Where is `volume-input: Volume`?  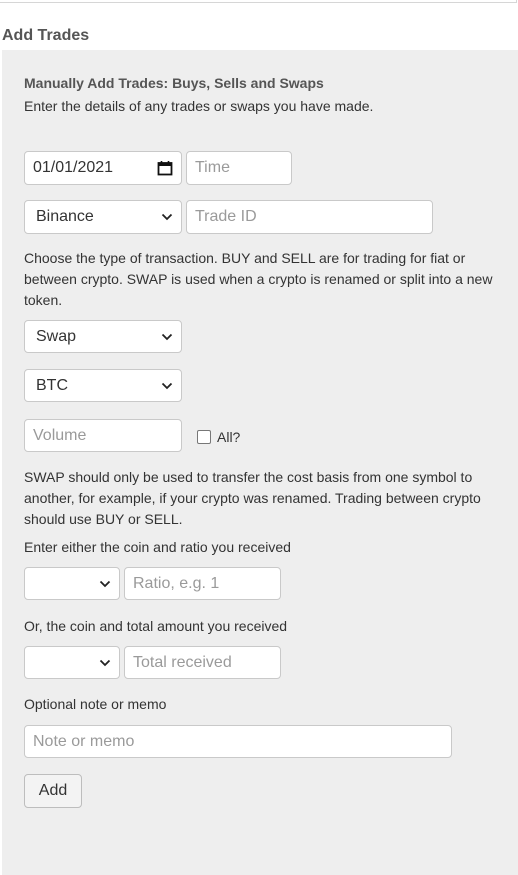 volume-input: Volume is located at coordinates (103, 435).